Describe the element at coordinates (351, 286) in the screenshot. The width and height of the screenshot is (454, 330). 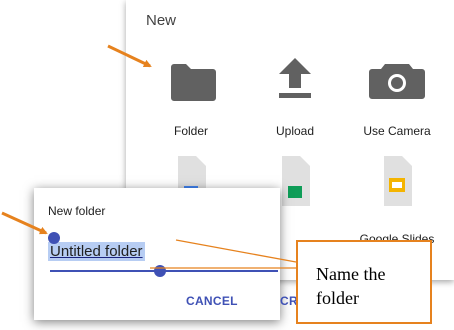
I see `callout-text: Name the folder` at that location.